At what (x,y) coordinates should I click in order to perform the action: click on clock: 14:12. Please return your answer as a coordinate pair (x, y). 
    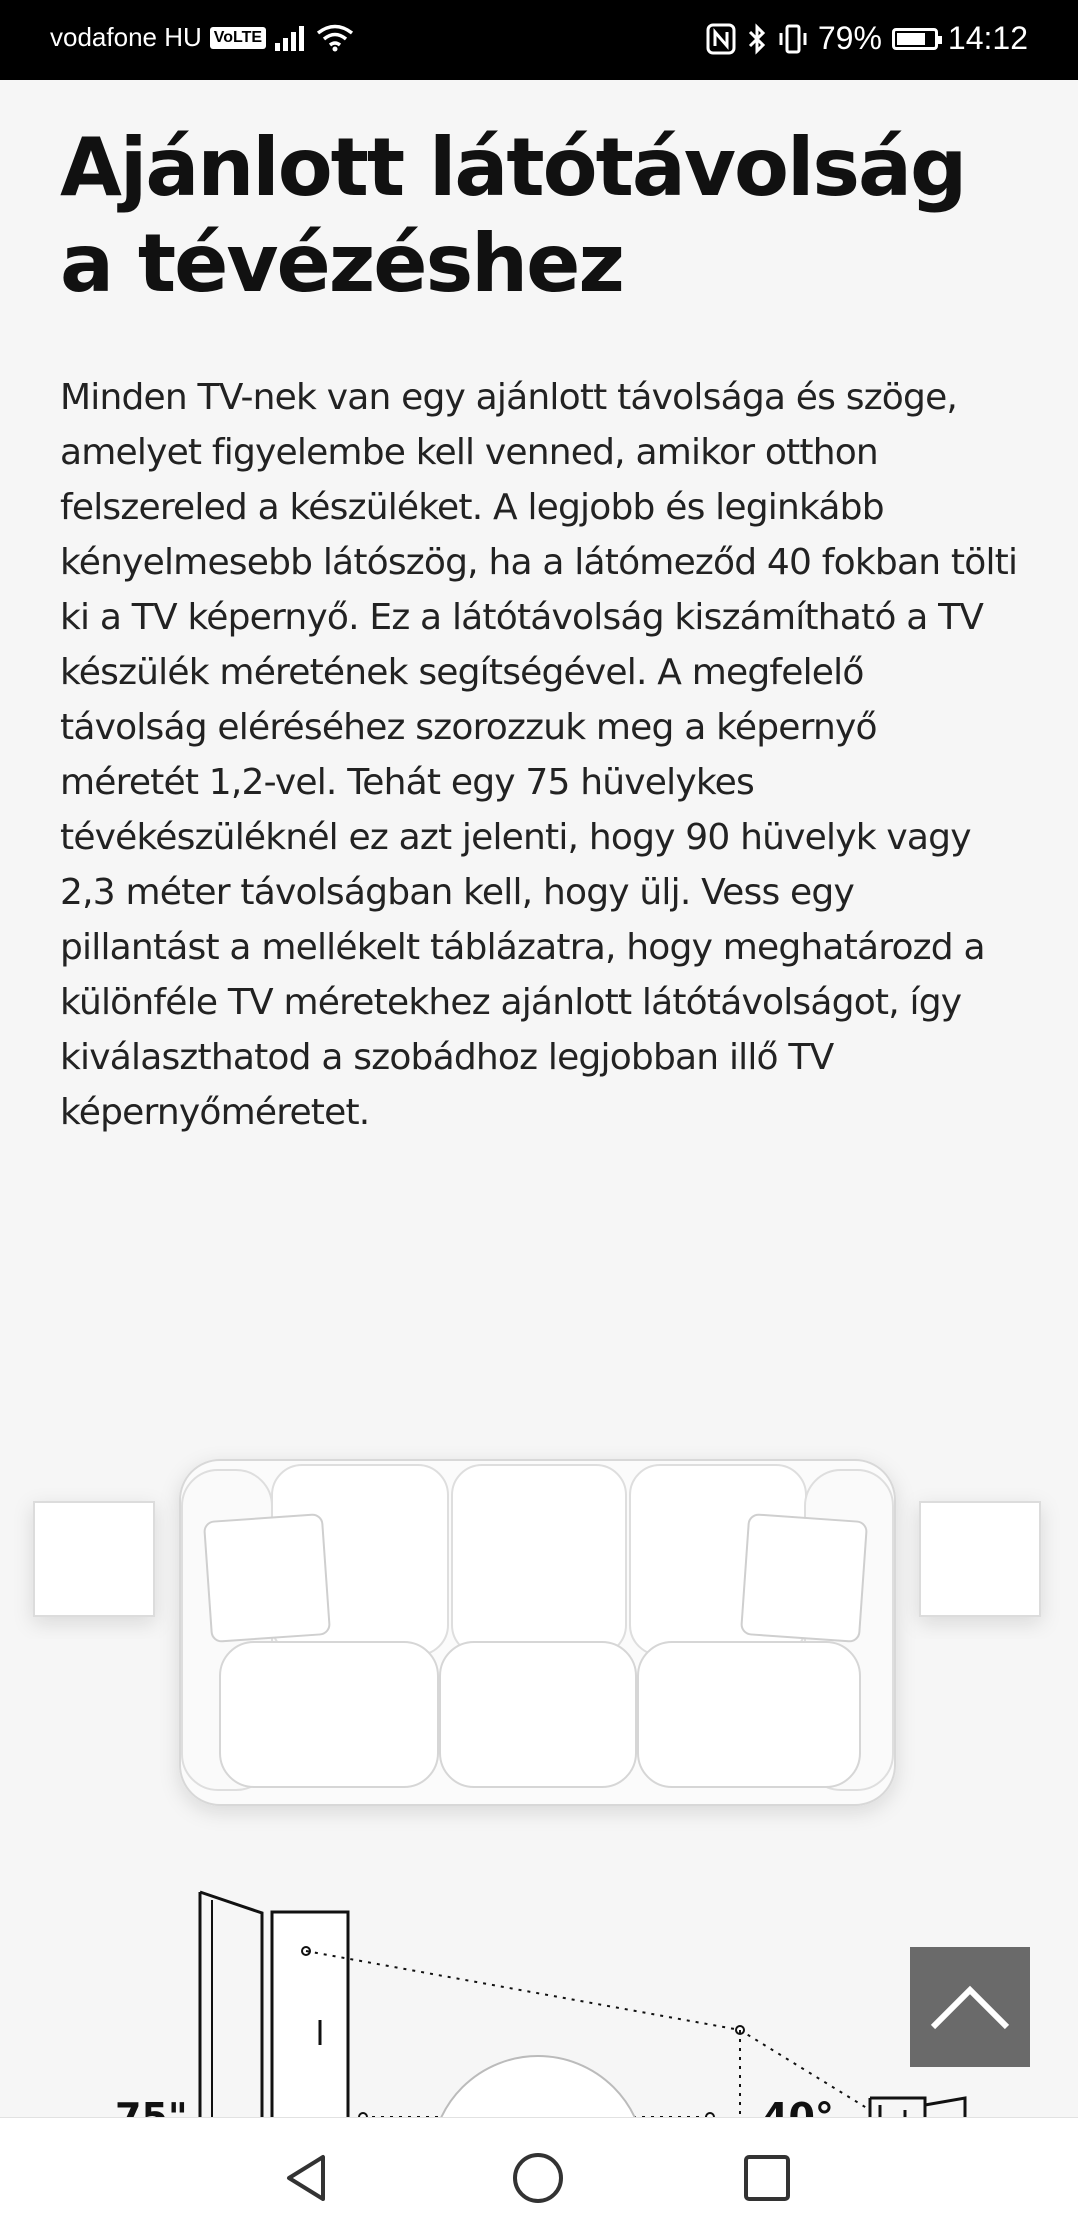
    Looking at the image, I should click on (987, 38).